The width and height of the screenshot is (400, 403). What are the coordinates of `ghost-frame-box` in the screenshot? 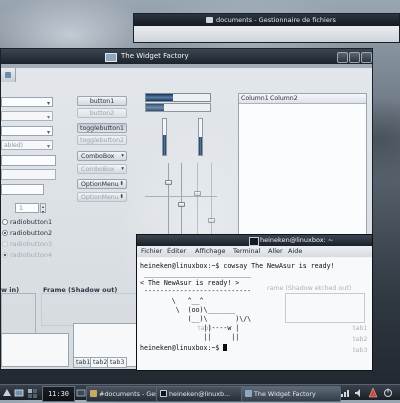 It's located at (325, 308).